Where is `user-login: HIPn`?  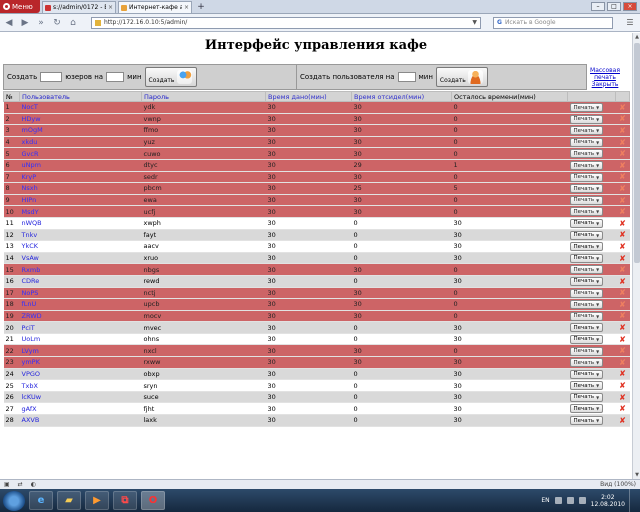
user-login: HIPn is located at coordinates (80, 200).